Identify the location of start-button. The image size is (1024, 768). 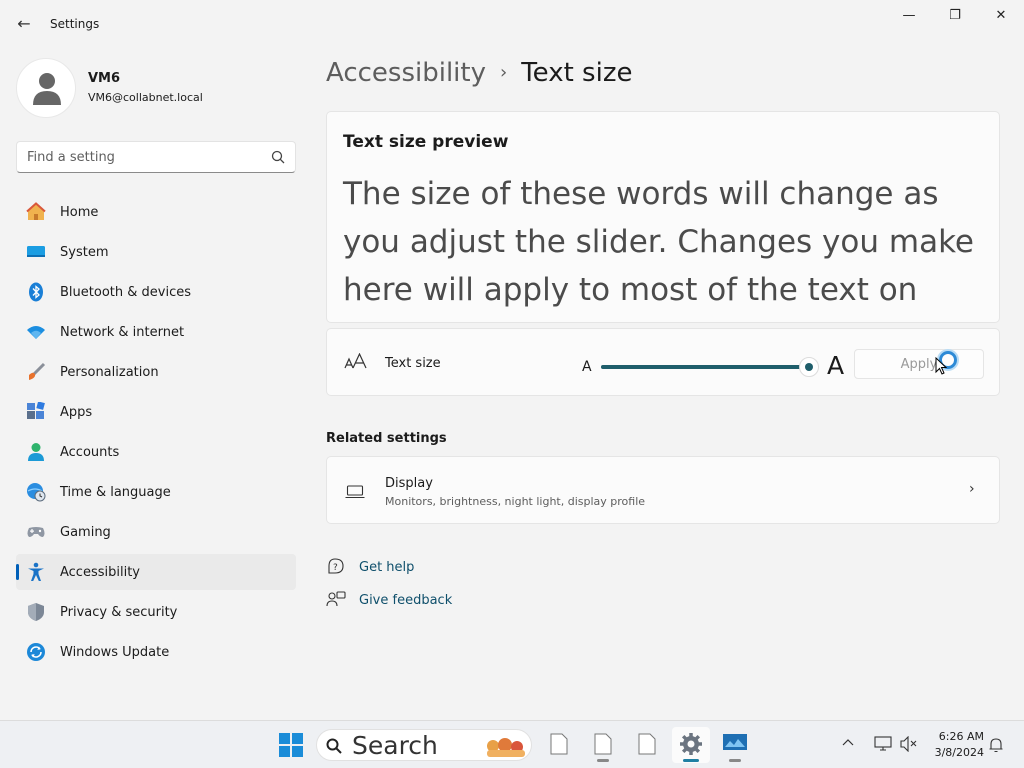
(291, 745).